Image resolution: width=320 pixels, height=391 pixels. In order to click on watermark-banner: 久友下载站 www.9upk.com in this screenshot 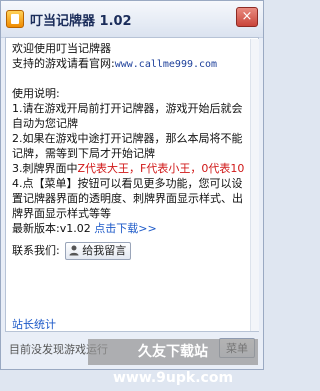, I will do `click(173, 362)`.